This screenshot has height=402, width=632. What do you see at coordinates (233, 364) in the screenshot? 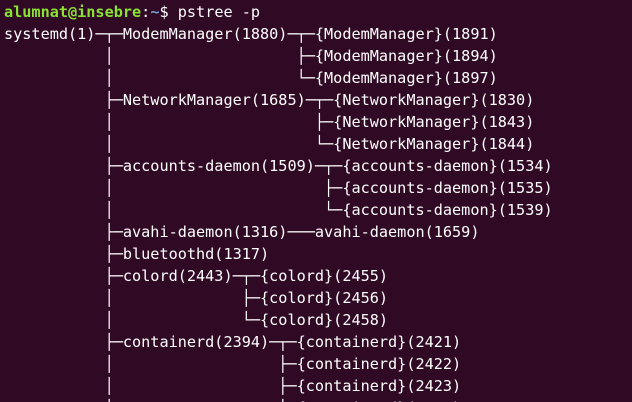
I see `output-line: │ ├─{containerd}(2422)` at bounding box center [233, 364].